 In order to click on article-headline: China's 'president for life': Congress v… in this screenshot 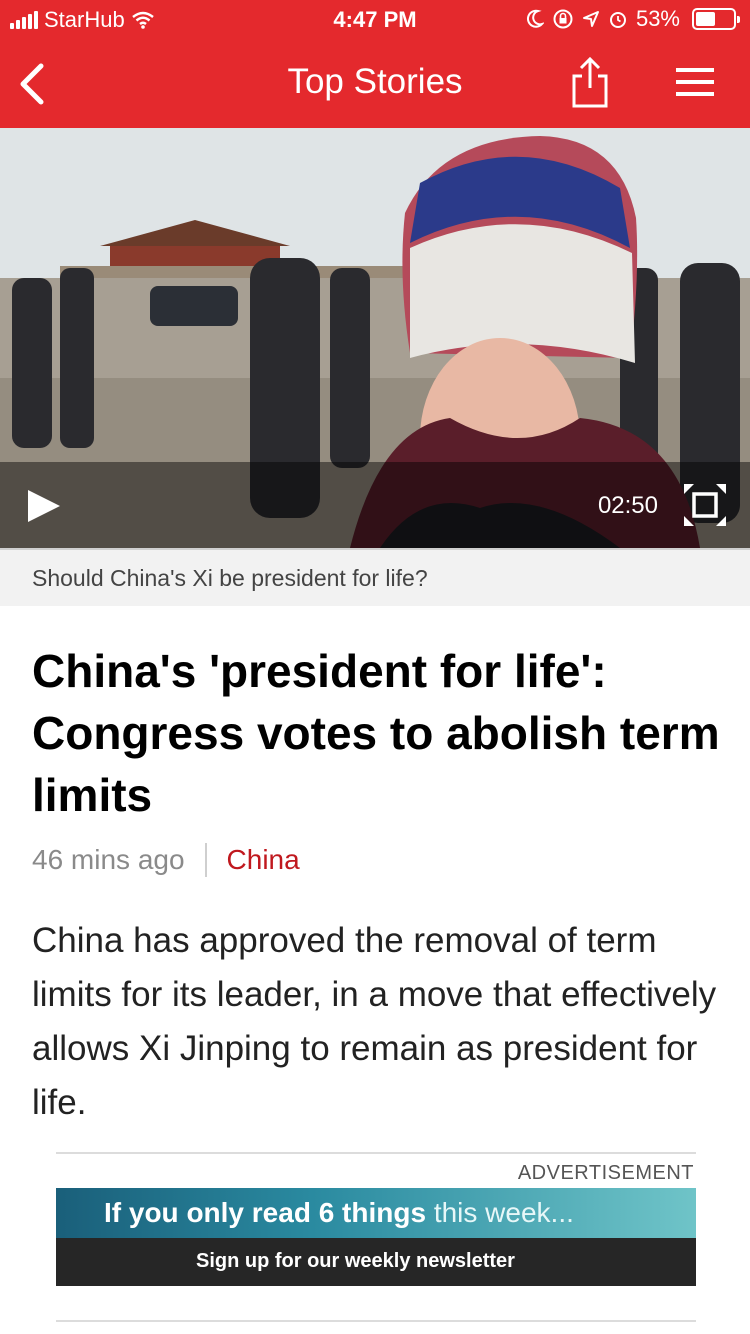, I will do `click(376, 733)`.